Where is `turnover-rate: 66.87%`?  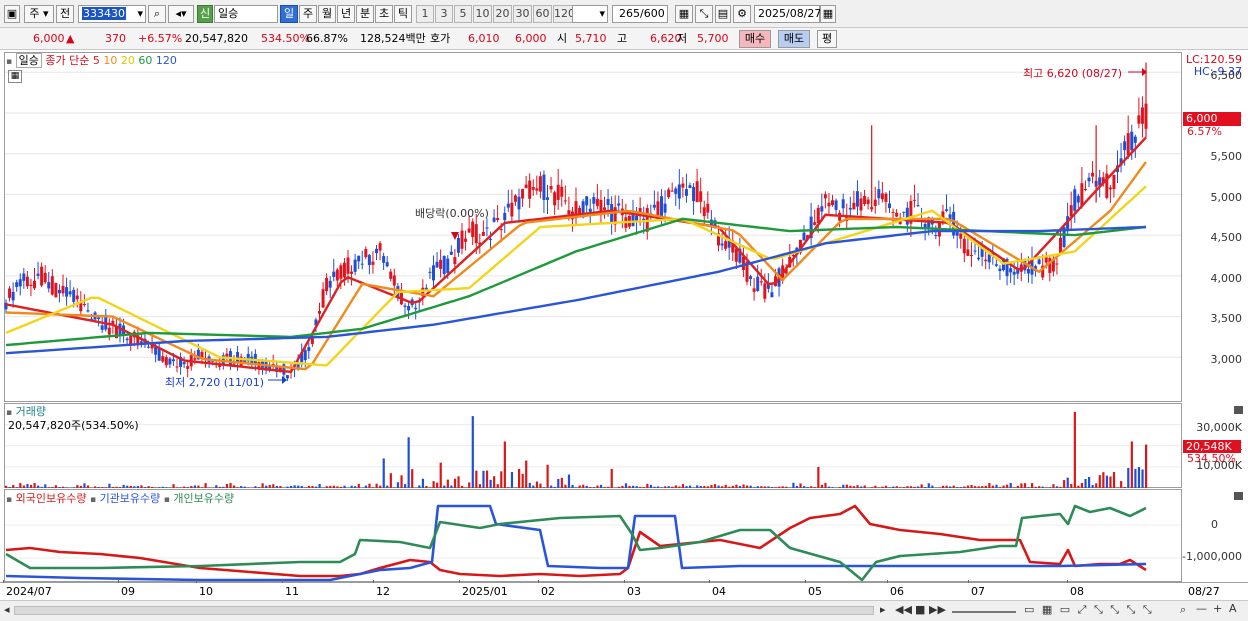 turnover-rate: 66.87% is located at coordinates (327, 38).